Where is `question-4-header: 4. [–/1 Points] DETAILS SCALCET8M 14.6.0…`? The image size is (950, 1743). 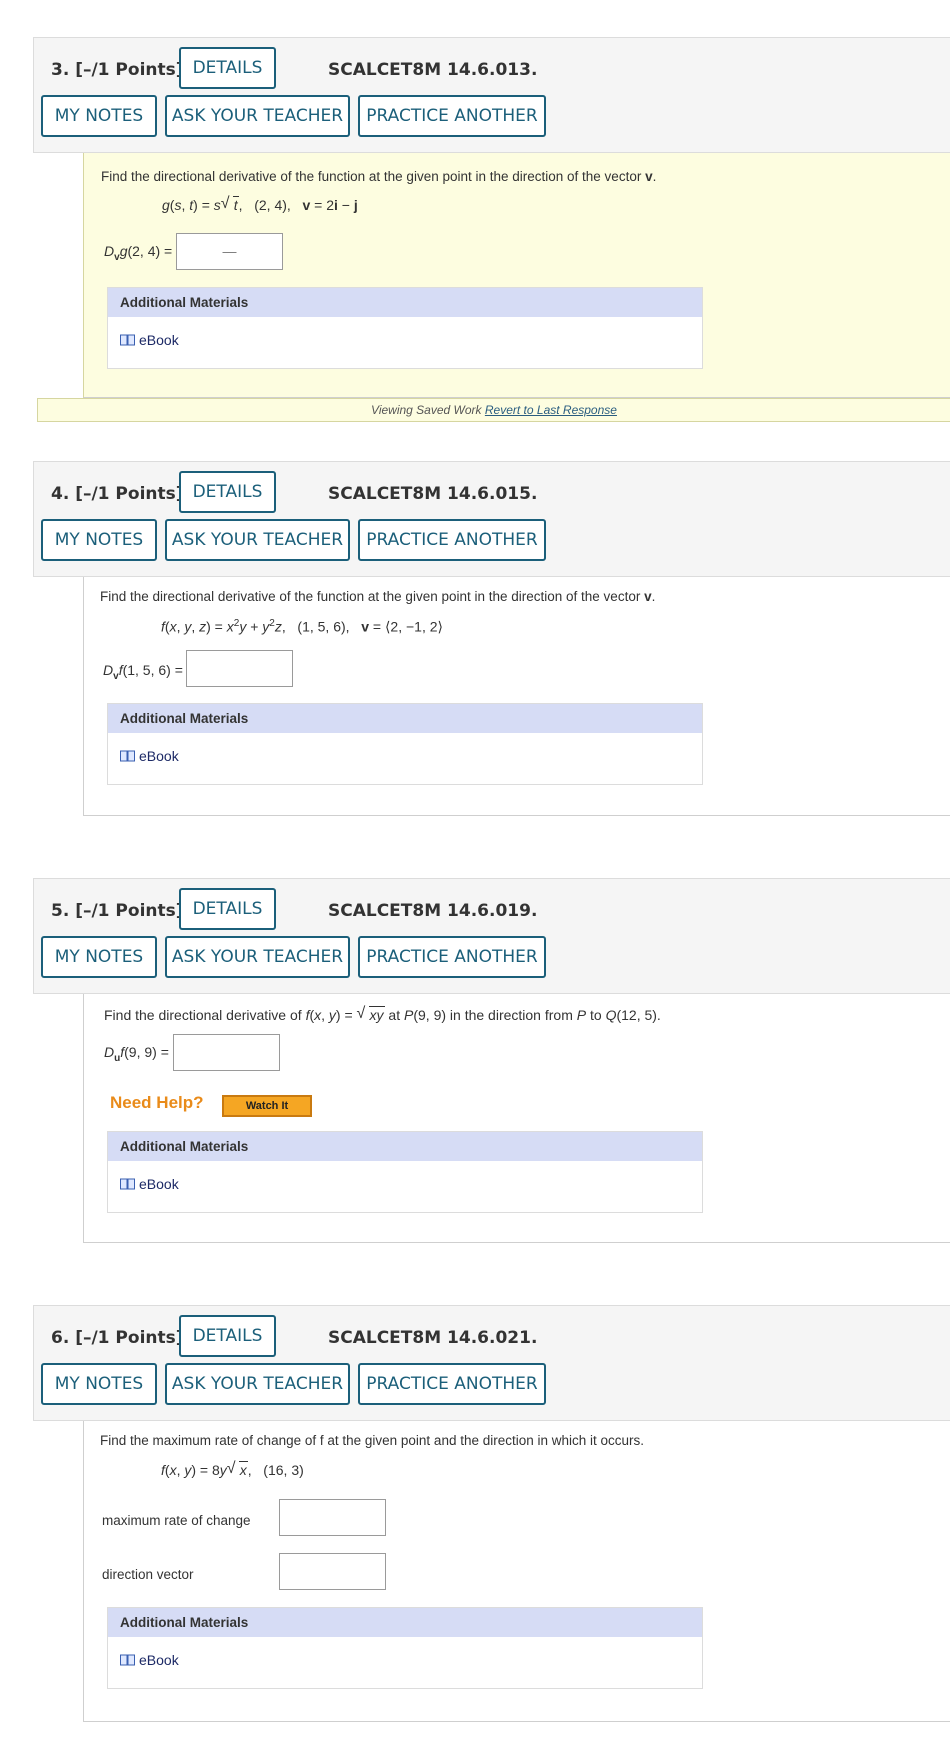 question-4-header: 4. [–/1 Points] DETAILS SCALCET8M 14.6.0… is located at coordinates (491, 519).